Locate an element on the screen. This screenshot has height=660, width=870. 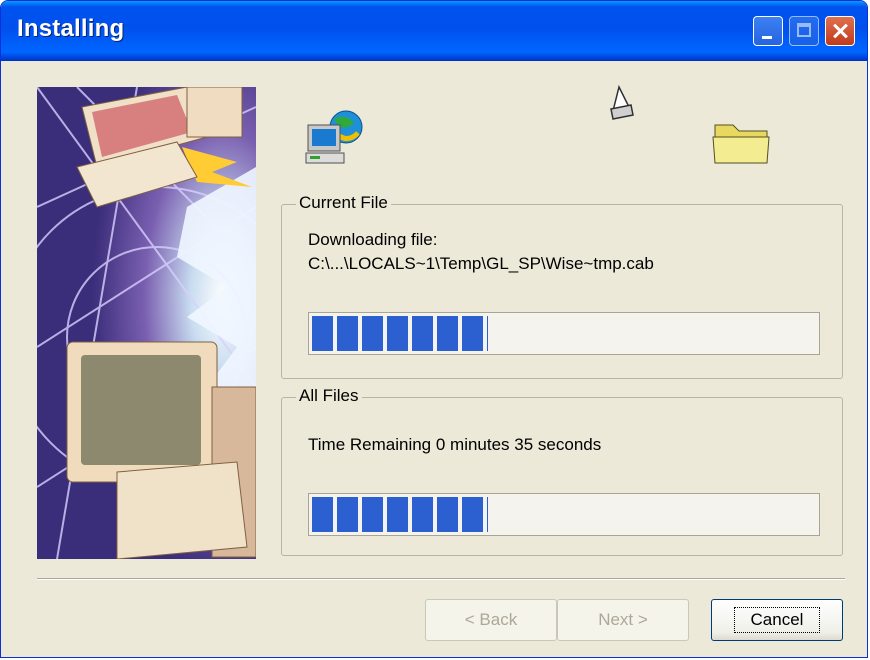
cancel-button: Cancel is located at coordinates (777, 620).